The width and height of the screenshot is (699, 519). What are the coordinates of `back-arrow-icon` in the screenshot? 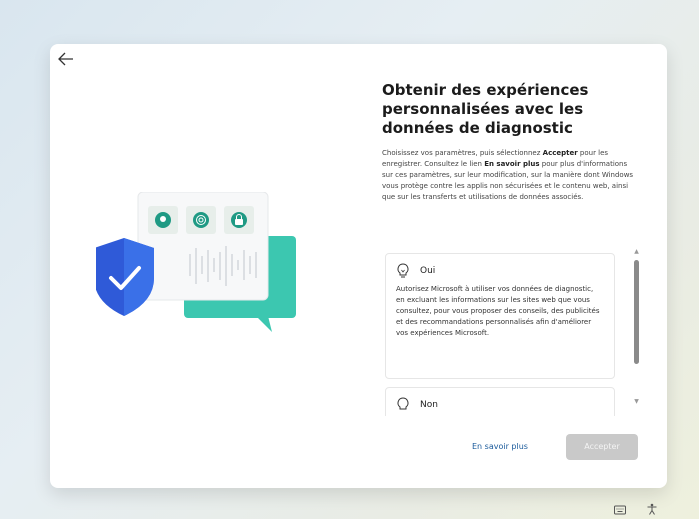 It's located at (68, 61).